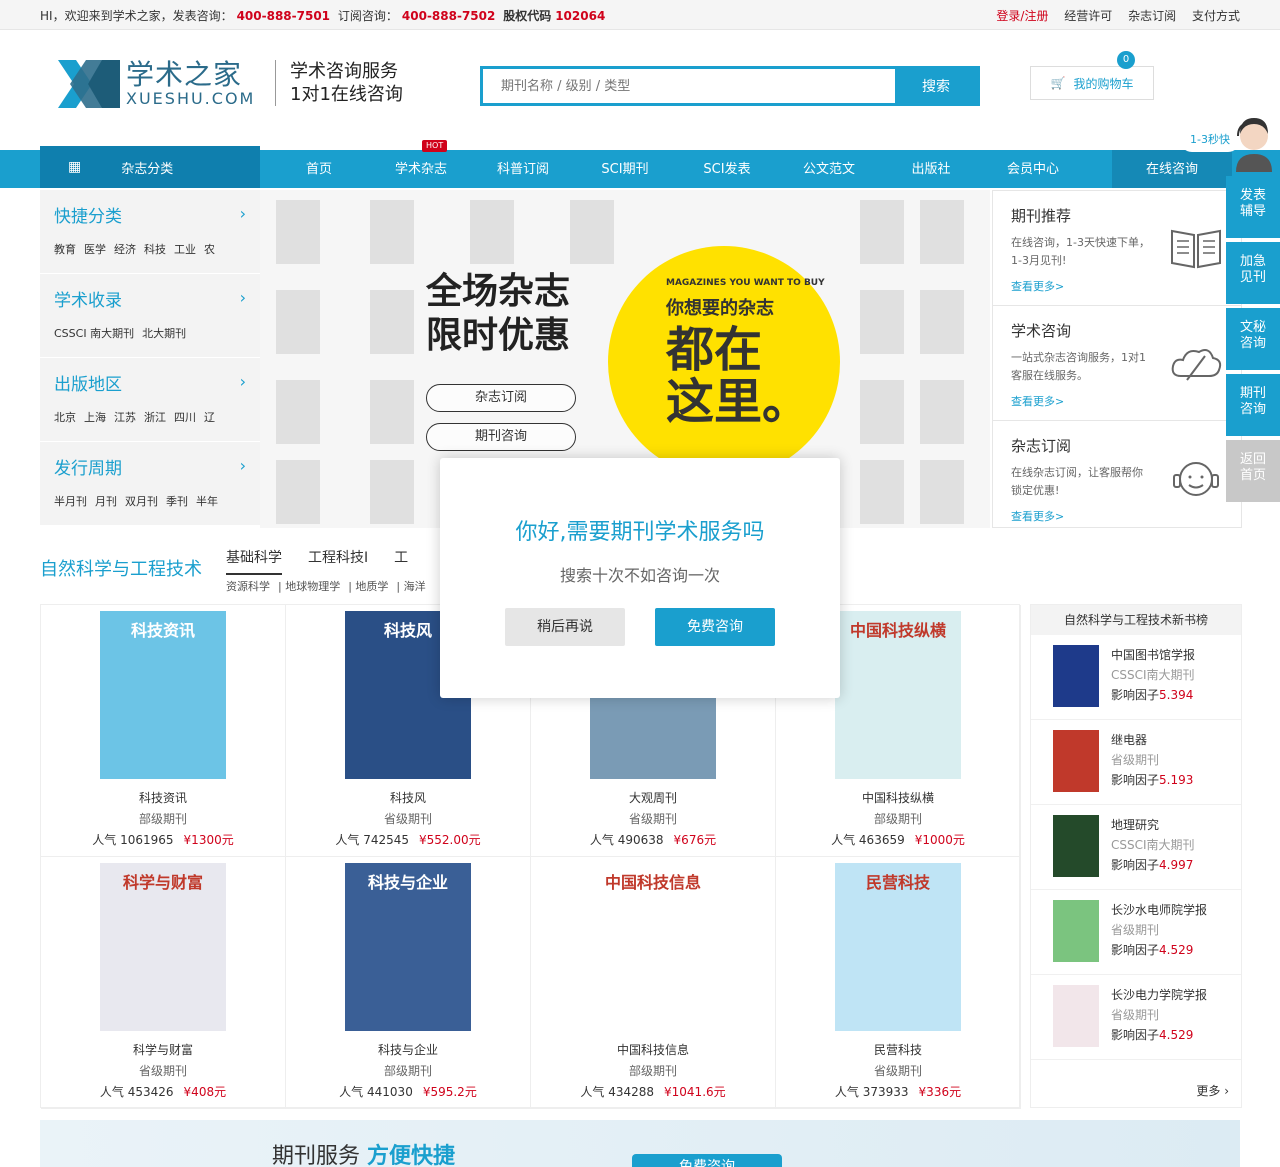  Describe the element at coordinates (95, 417) in the screenshot. I see `sidebar-link: 上海` at that location.